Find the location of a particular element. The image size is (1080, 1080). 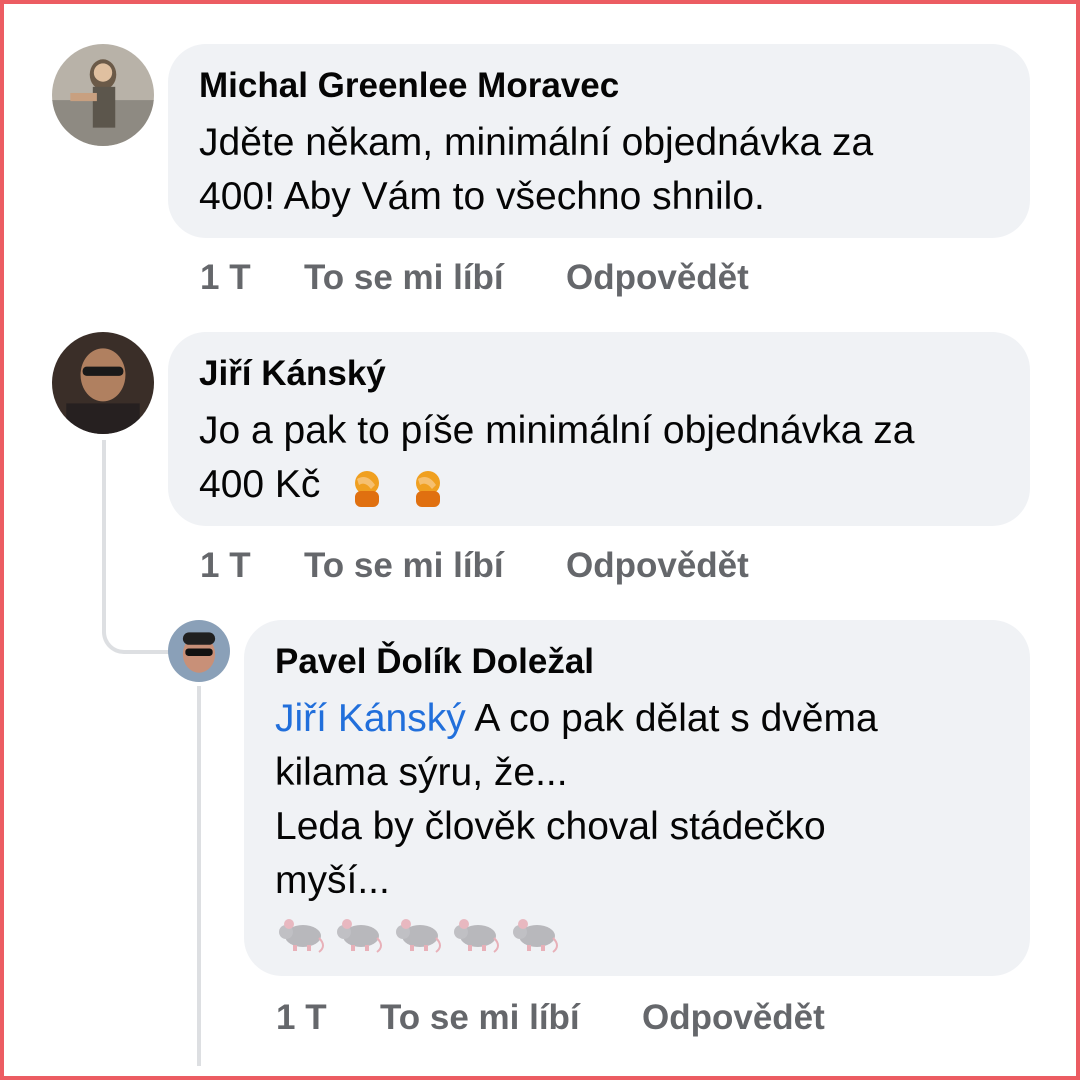

comment-author: Pavel Ďolík Doležal is located at coordinates (434, 662).